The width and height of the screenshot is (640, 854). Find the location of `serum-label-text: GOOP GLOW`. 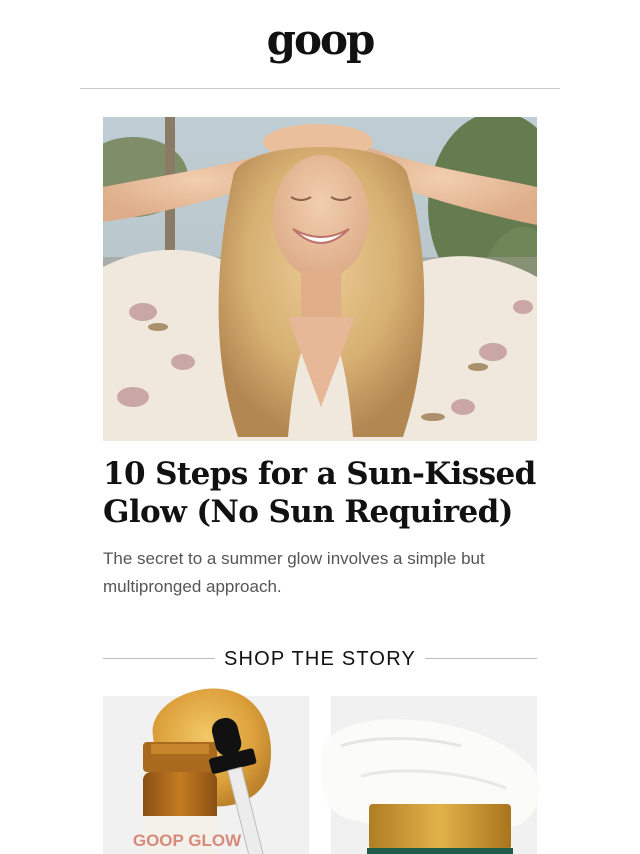

serum-label-text: GOOP GLOW is located at coordinates (187, 840).